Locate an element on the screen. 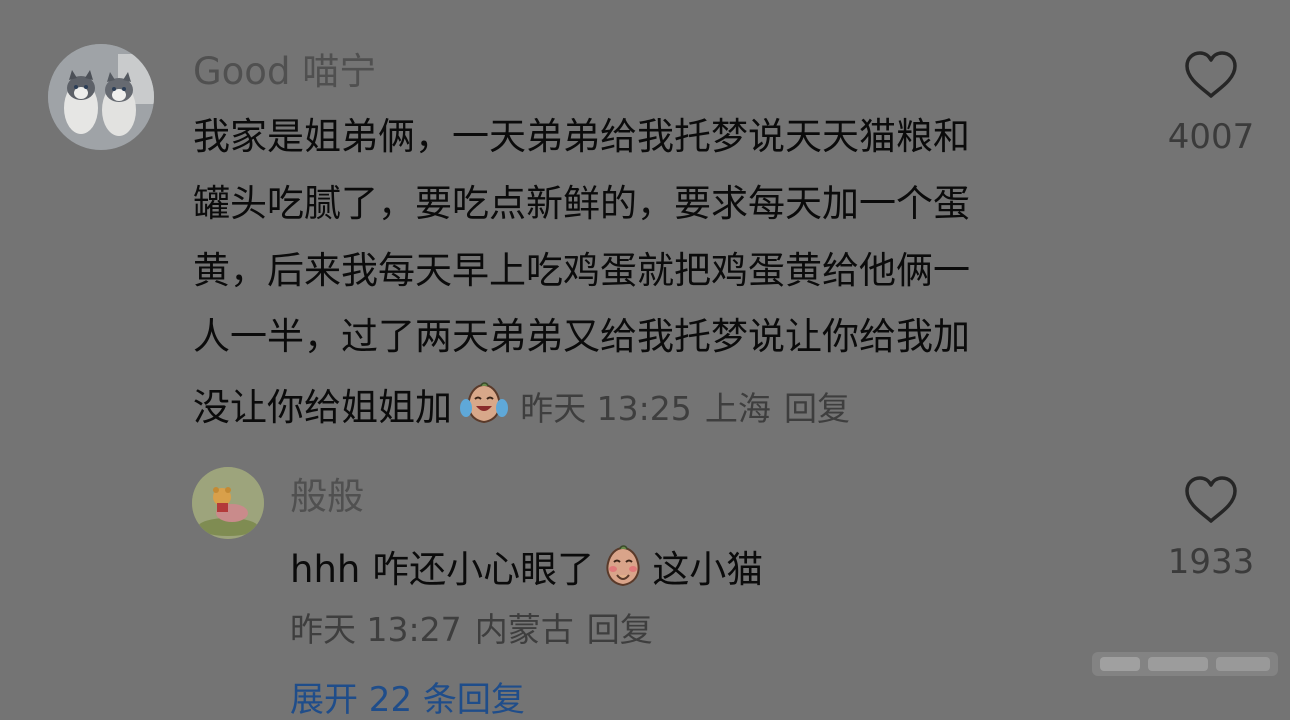  comment-line: 我家是姐弟俩，一天弟弟给我托梦说天天猫粮和 is located at coordinates (581, 136).